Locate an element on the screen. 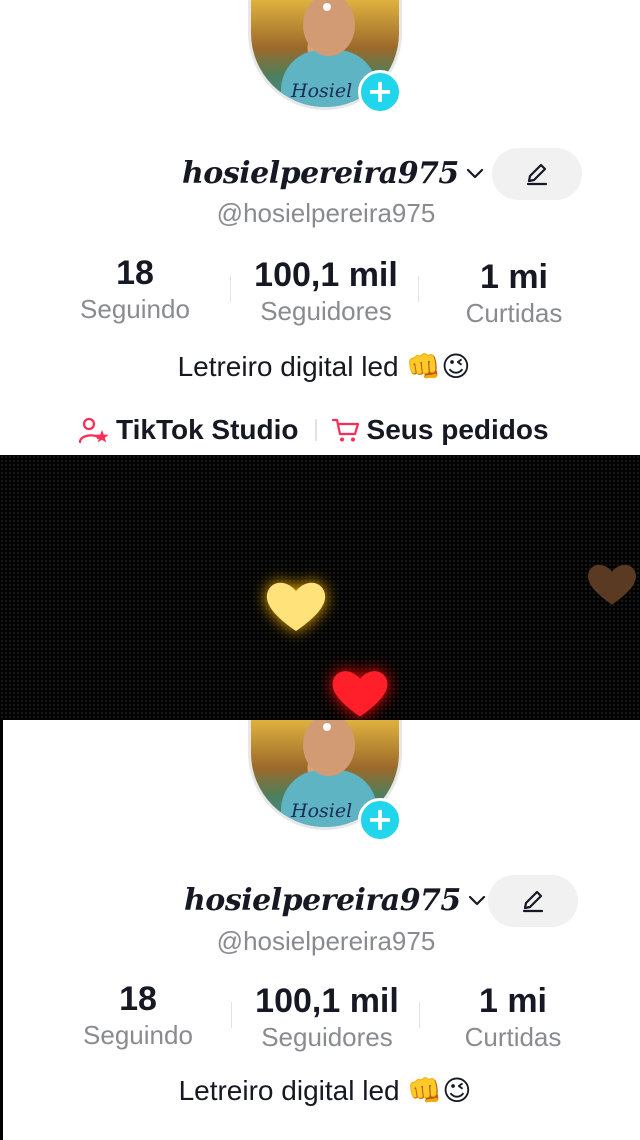 This screenshot has width=640, height=1140. orders-label: Seus pedidos is located at coordinates (457, 429).